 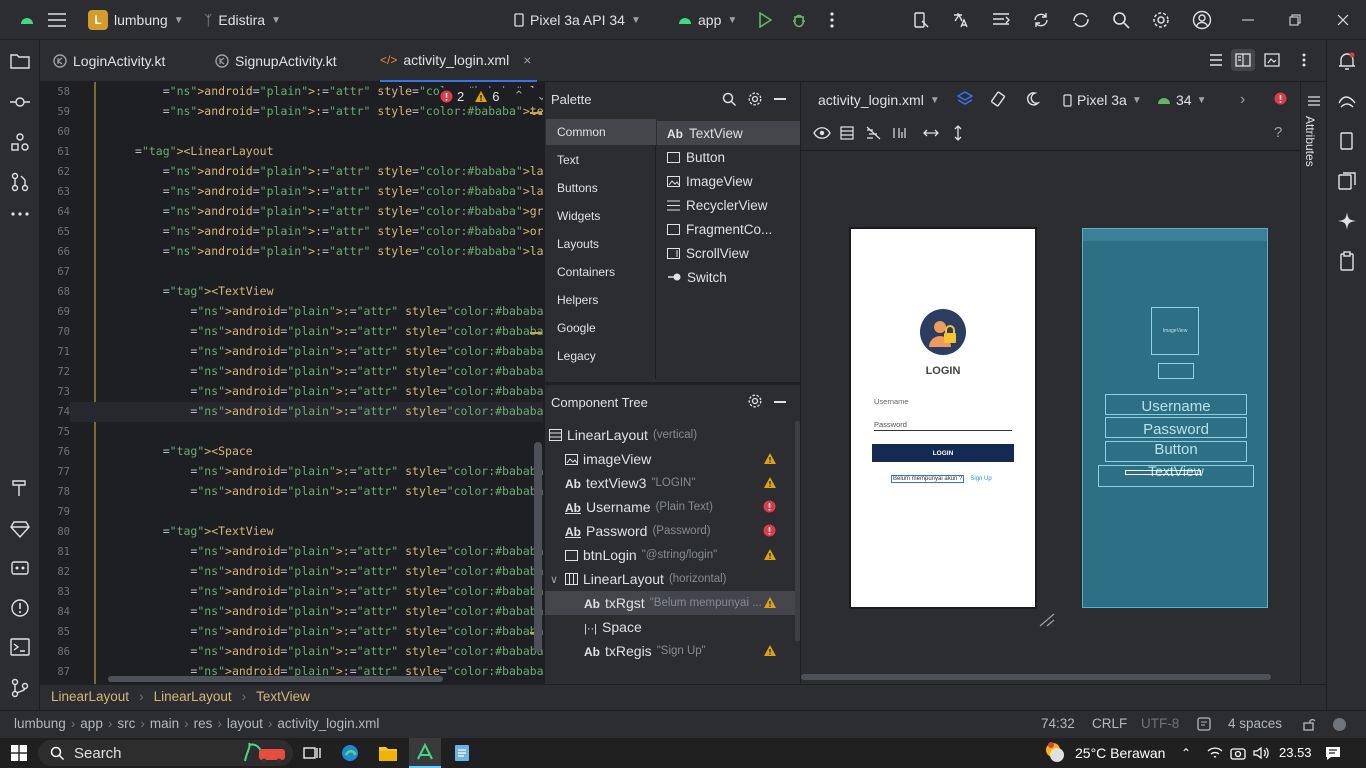 What do you see at coordinates (601, 356) in the screenshot?
I see `palette-category: Legacy` at bounding box center [601, 356].